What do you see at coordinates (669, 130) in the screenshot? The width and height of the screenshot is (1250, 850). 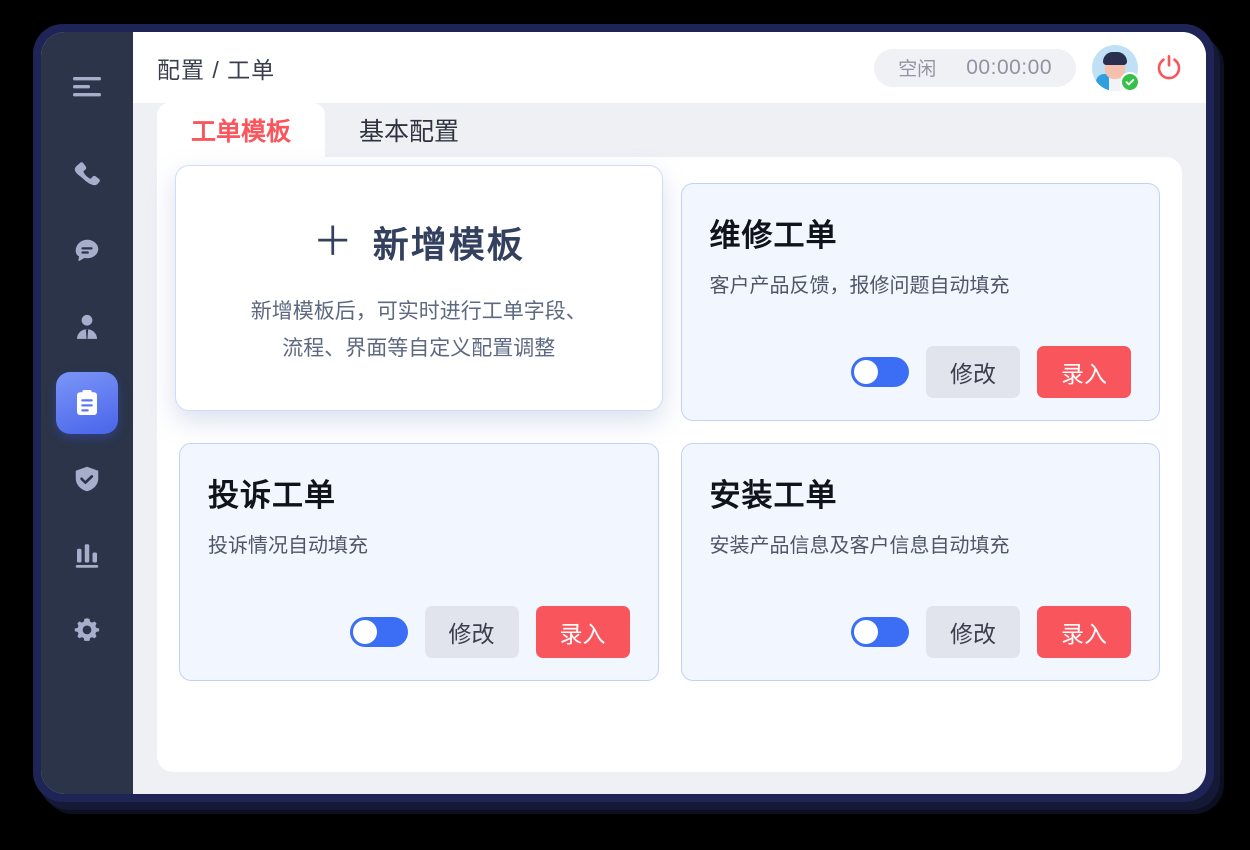 I see `tab-bar: 工单模板 基本配置` at bounding box center [669, 130].